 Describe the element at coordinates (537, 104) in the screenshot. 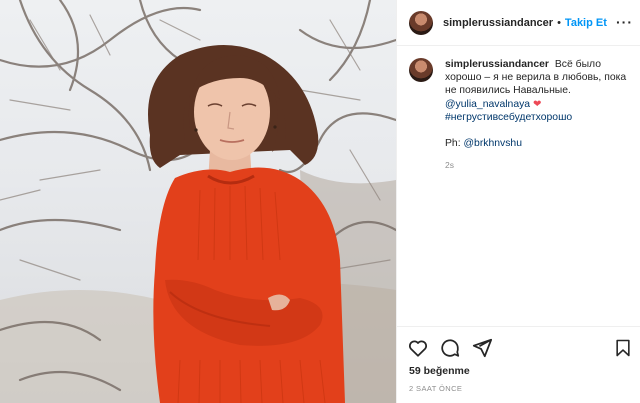

I see `red-heart-emoji: ❤` at that location.